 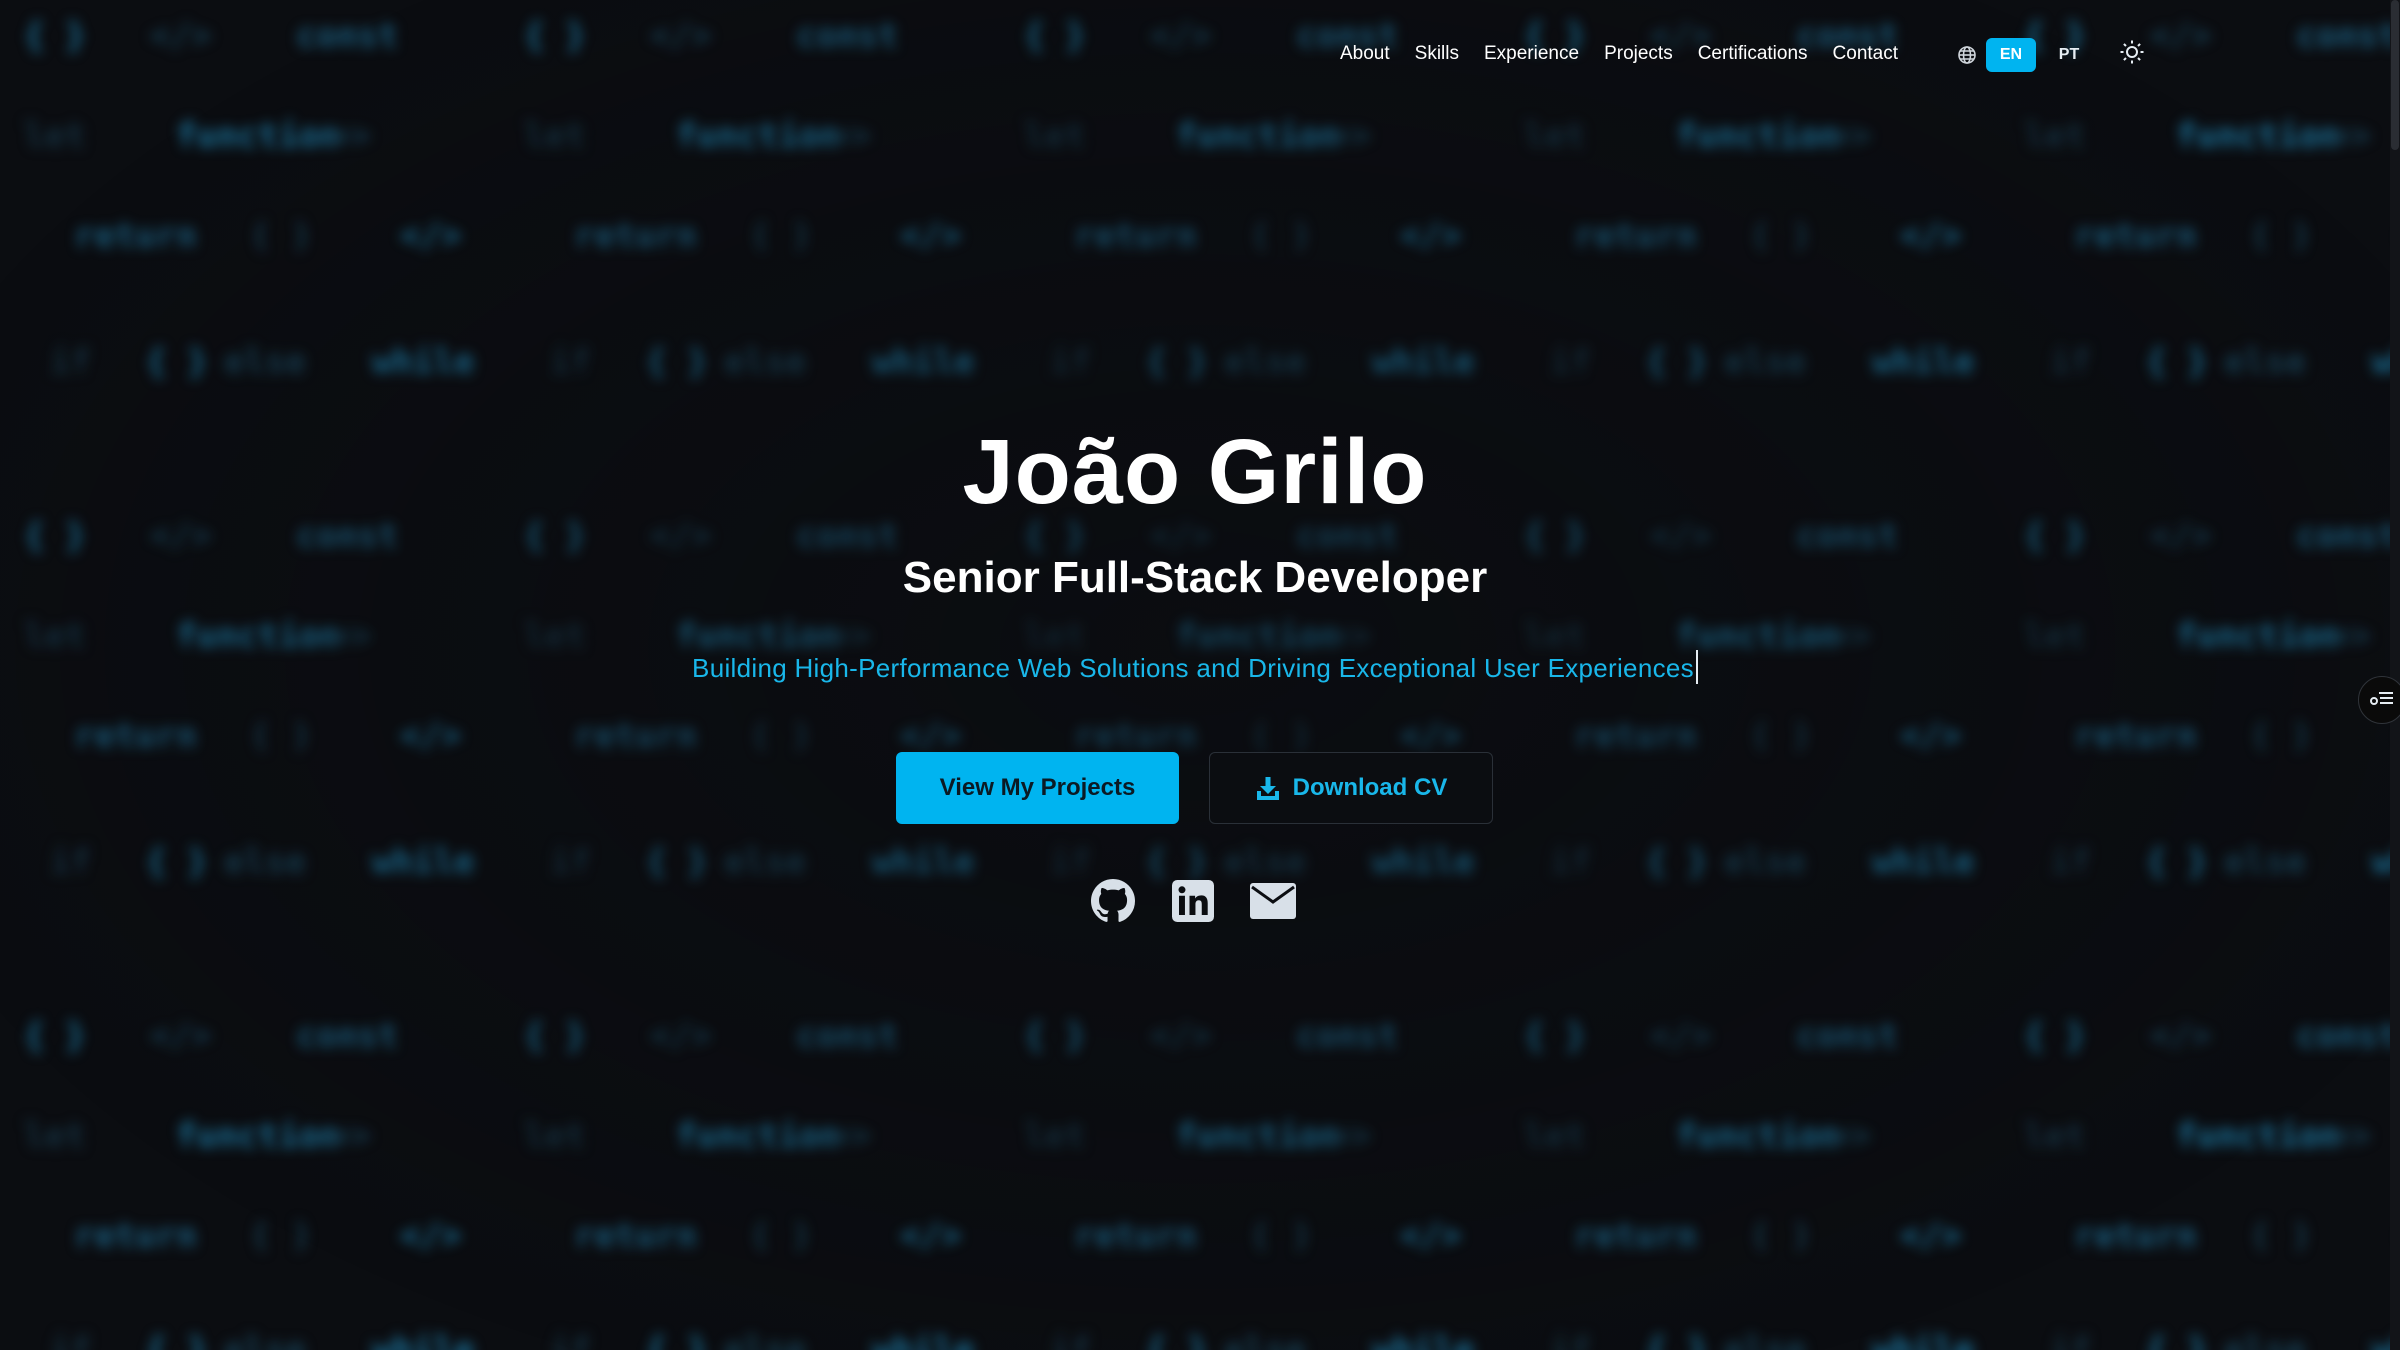 I want to click on toggle-list-icon, so click(x=2382, y=700).